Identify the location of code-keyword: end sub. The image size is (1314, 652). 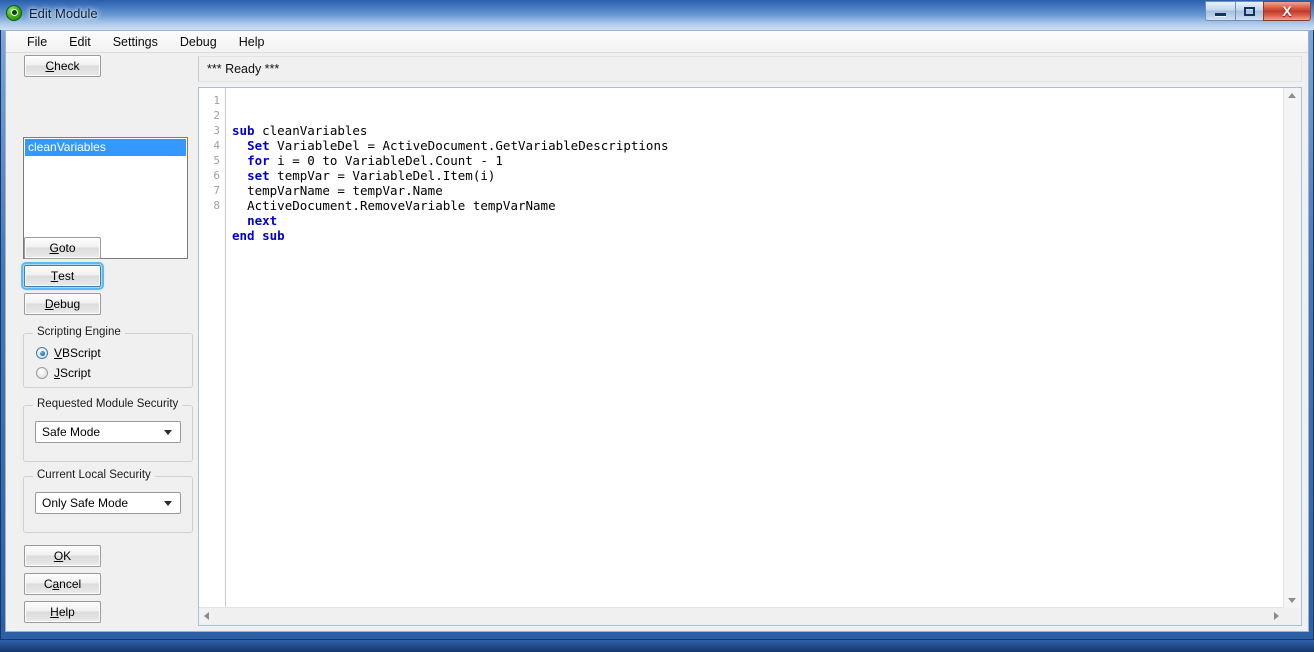
(258, 235).